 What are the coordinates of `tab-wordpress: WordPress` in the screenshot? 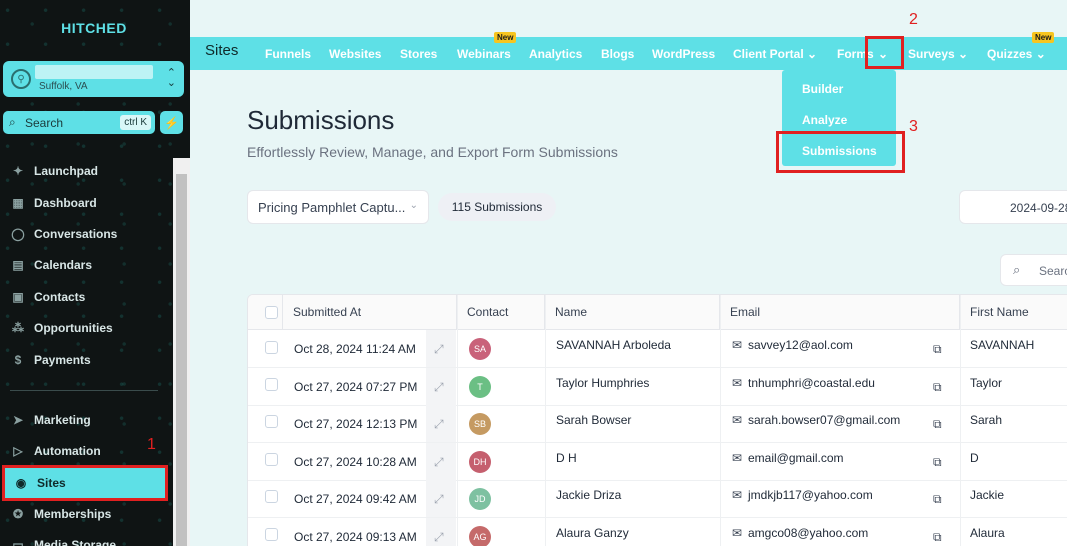 It's located at (683, 54).